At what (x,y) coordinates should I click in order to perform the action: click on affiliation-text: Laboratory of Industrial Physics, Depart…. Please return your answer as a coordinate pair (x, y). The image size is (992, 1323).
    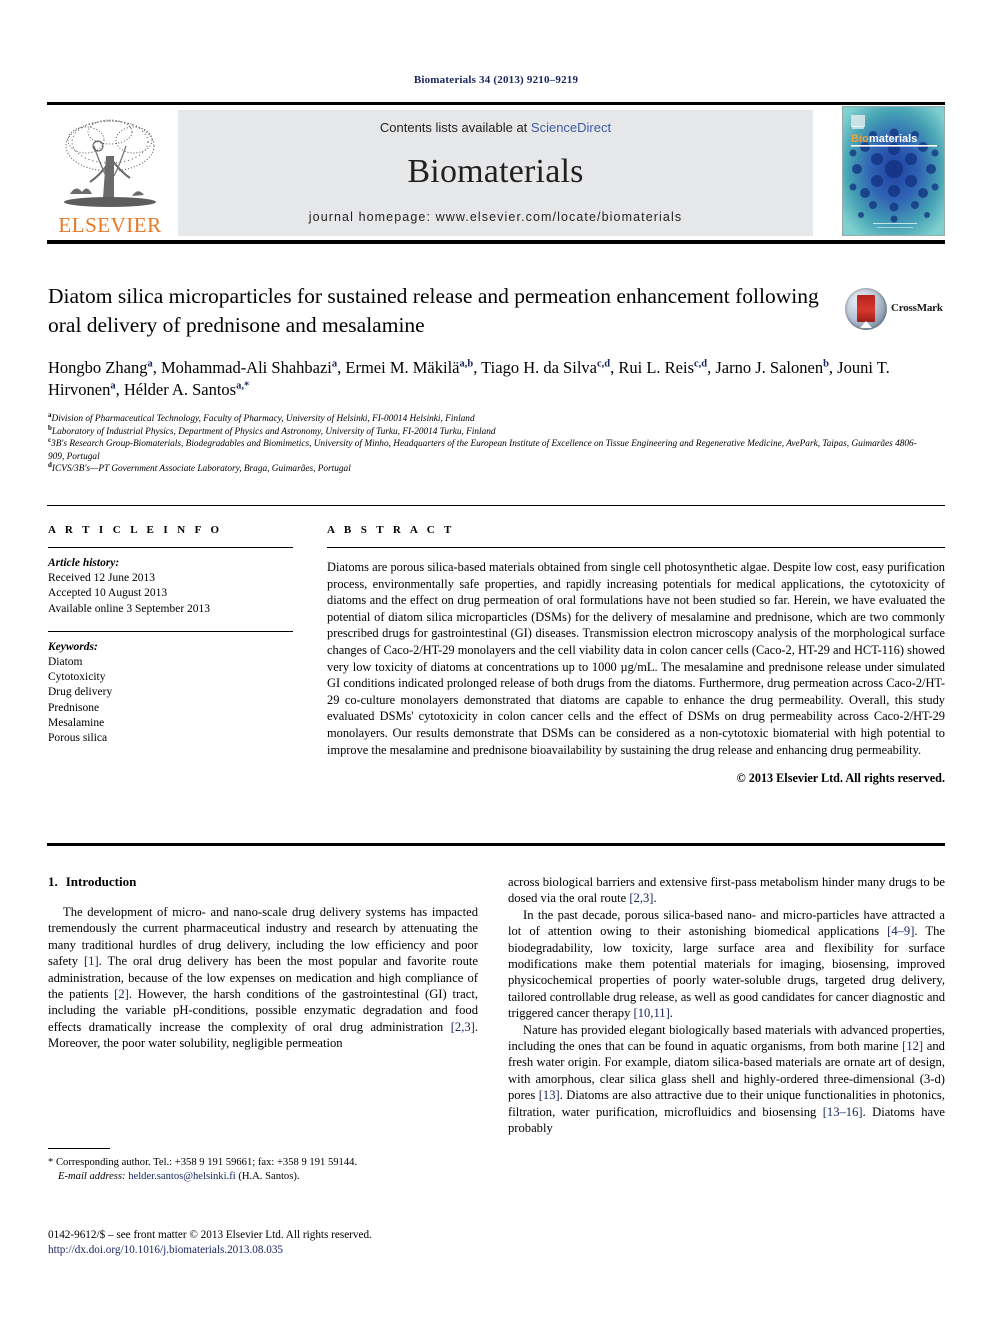
    Looking at the image, I should click on (273, 431).